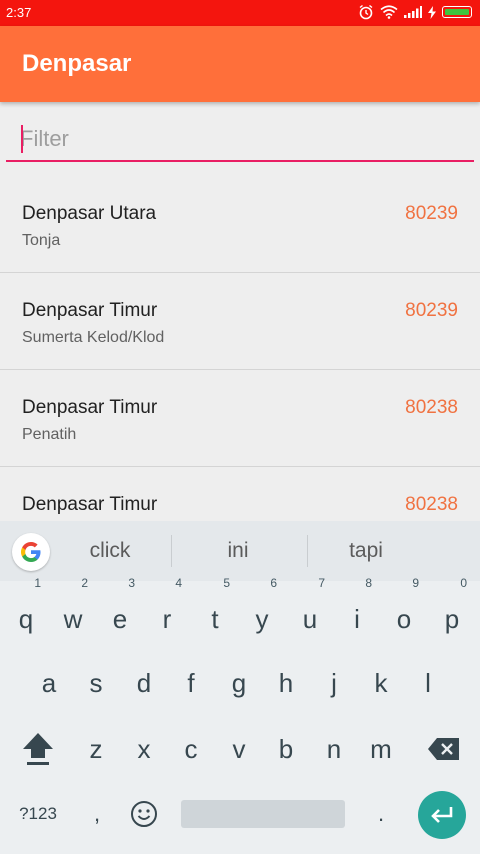 This screenshot has width=480, height=854. I want to click on alarm-icon, so click(366, 12).